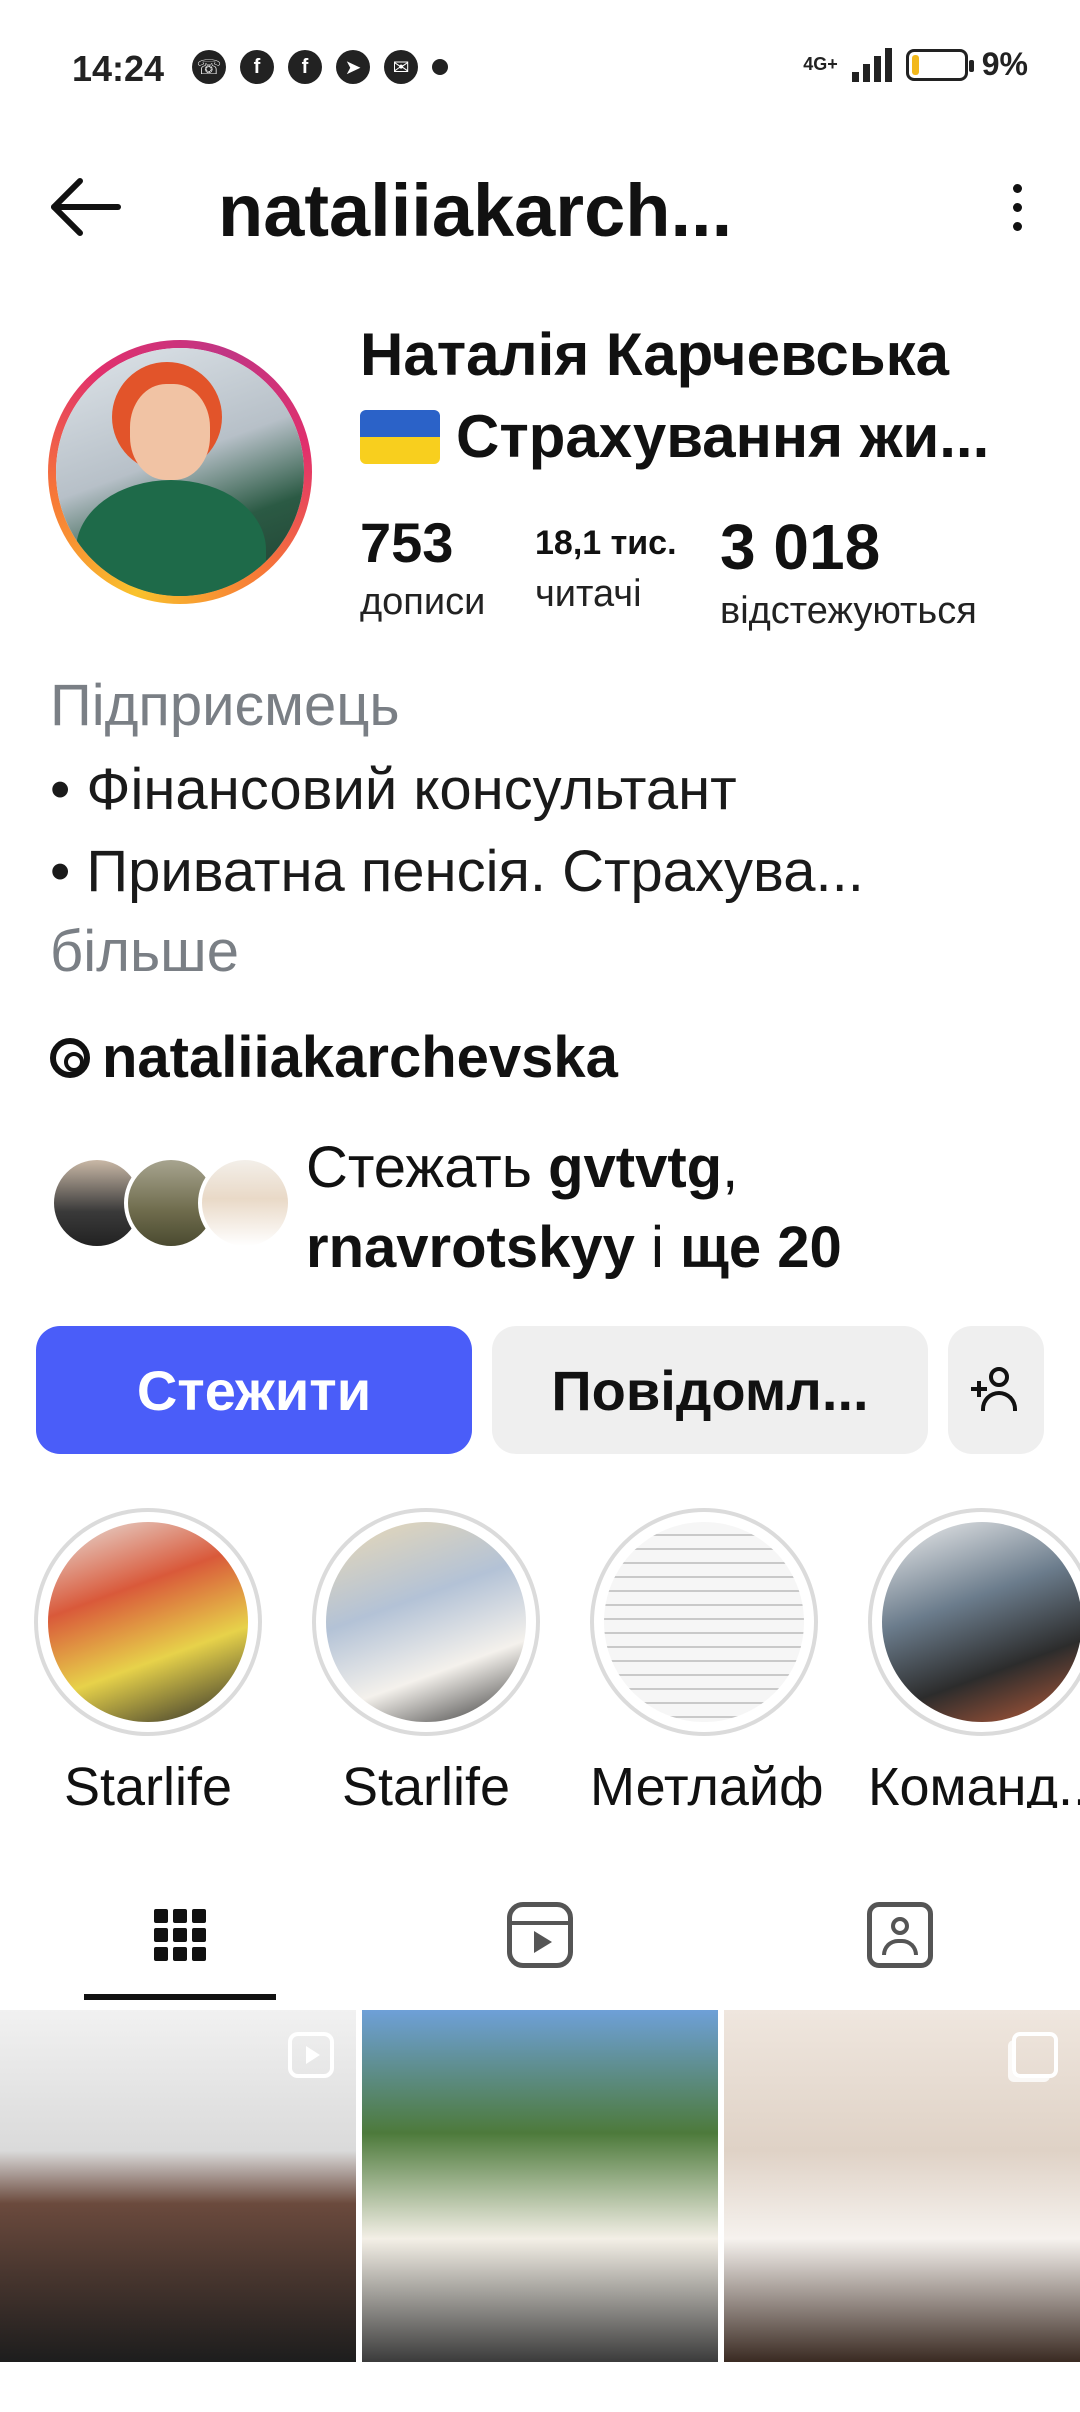 This screenshot has width=1080, height=2412. Describe the element at coordinates (353, 67) in the screenshot. I see `telegram-icon: ➤` at that location.